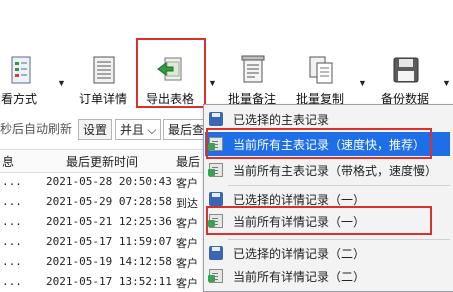 This screenshot has height=292, width=453. I want to click on batch-note-button: 批量备注, so click(252, 81).